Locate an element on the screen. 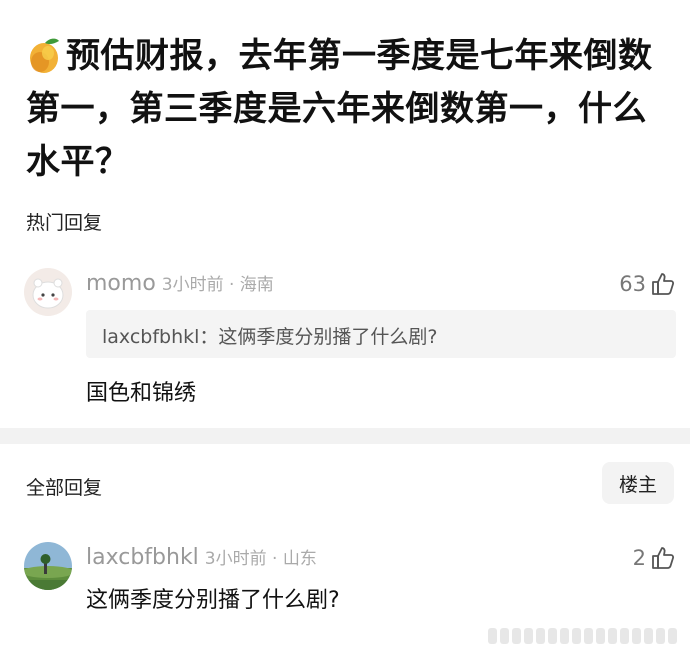 The image size is (690, 655). watermark-strip is located at coordinates (583, 636).